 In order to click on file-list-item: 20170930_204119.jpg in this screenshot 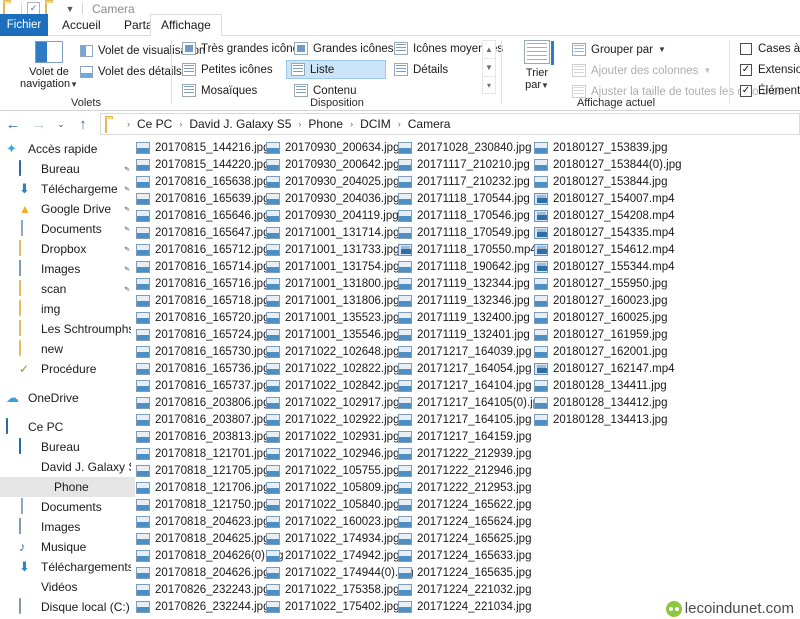, I will do `click(332, 215)`.